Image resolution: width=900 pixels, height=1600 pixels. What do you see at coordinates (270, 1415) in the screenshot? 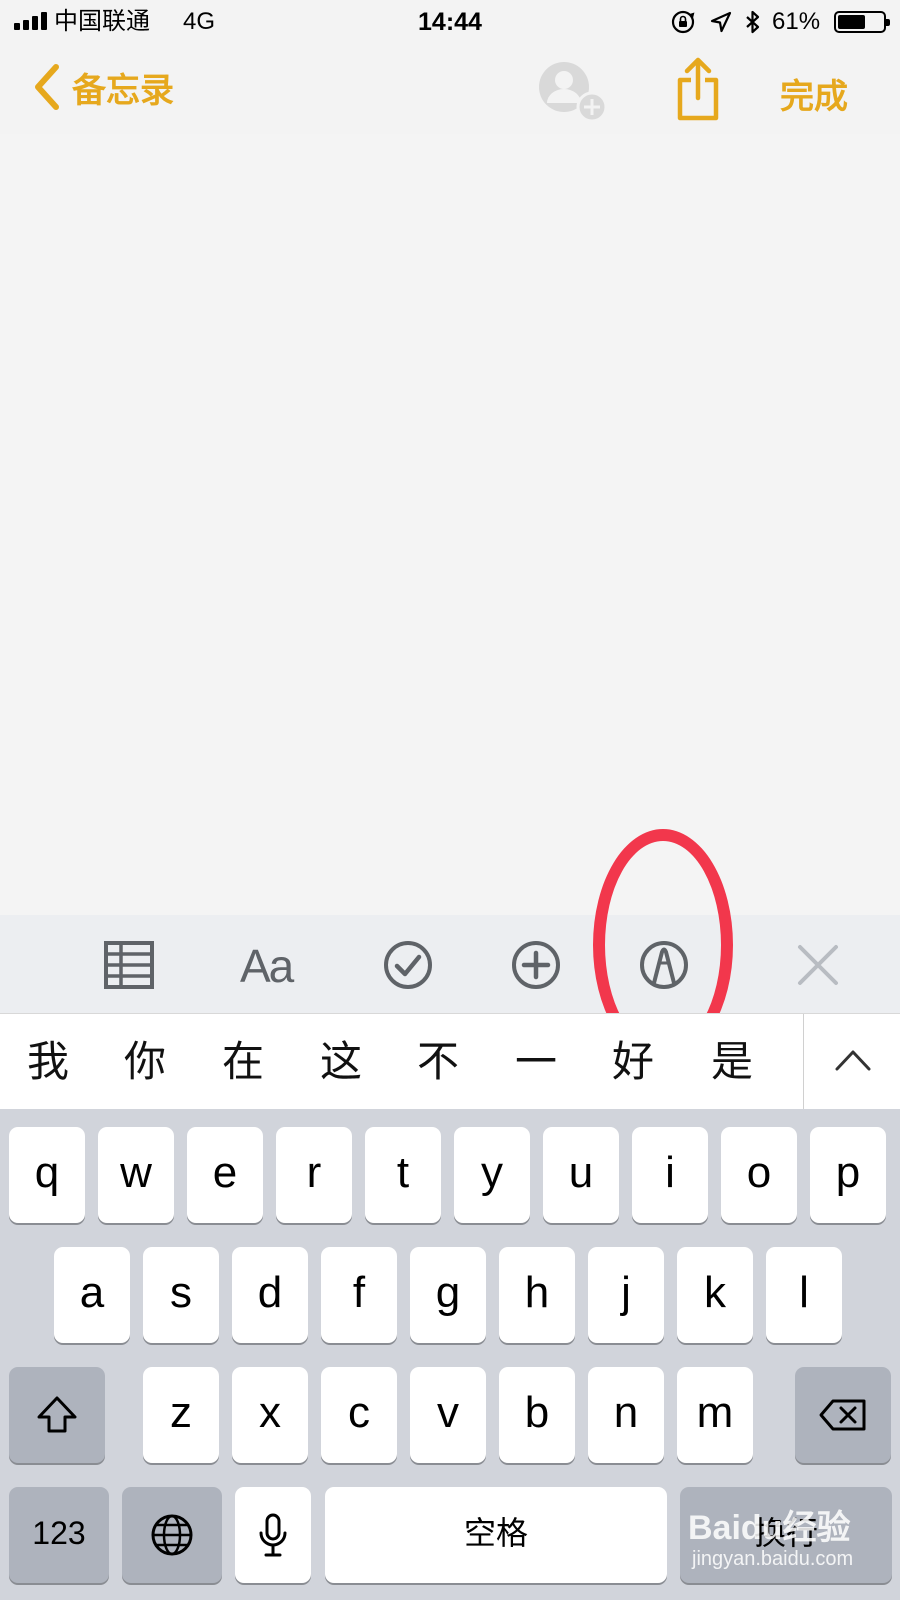
I see `key-x: x` at bounding box center [270, 1415].